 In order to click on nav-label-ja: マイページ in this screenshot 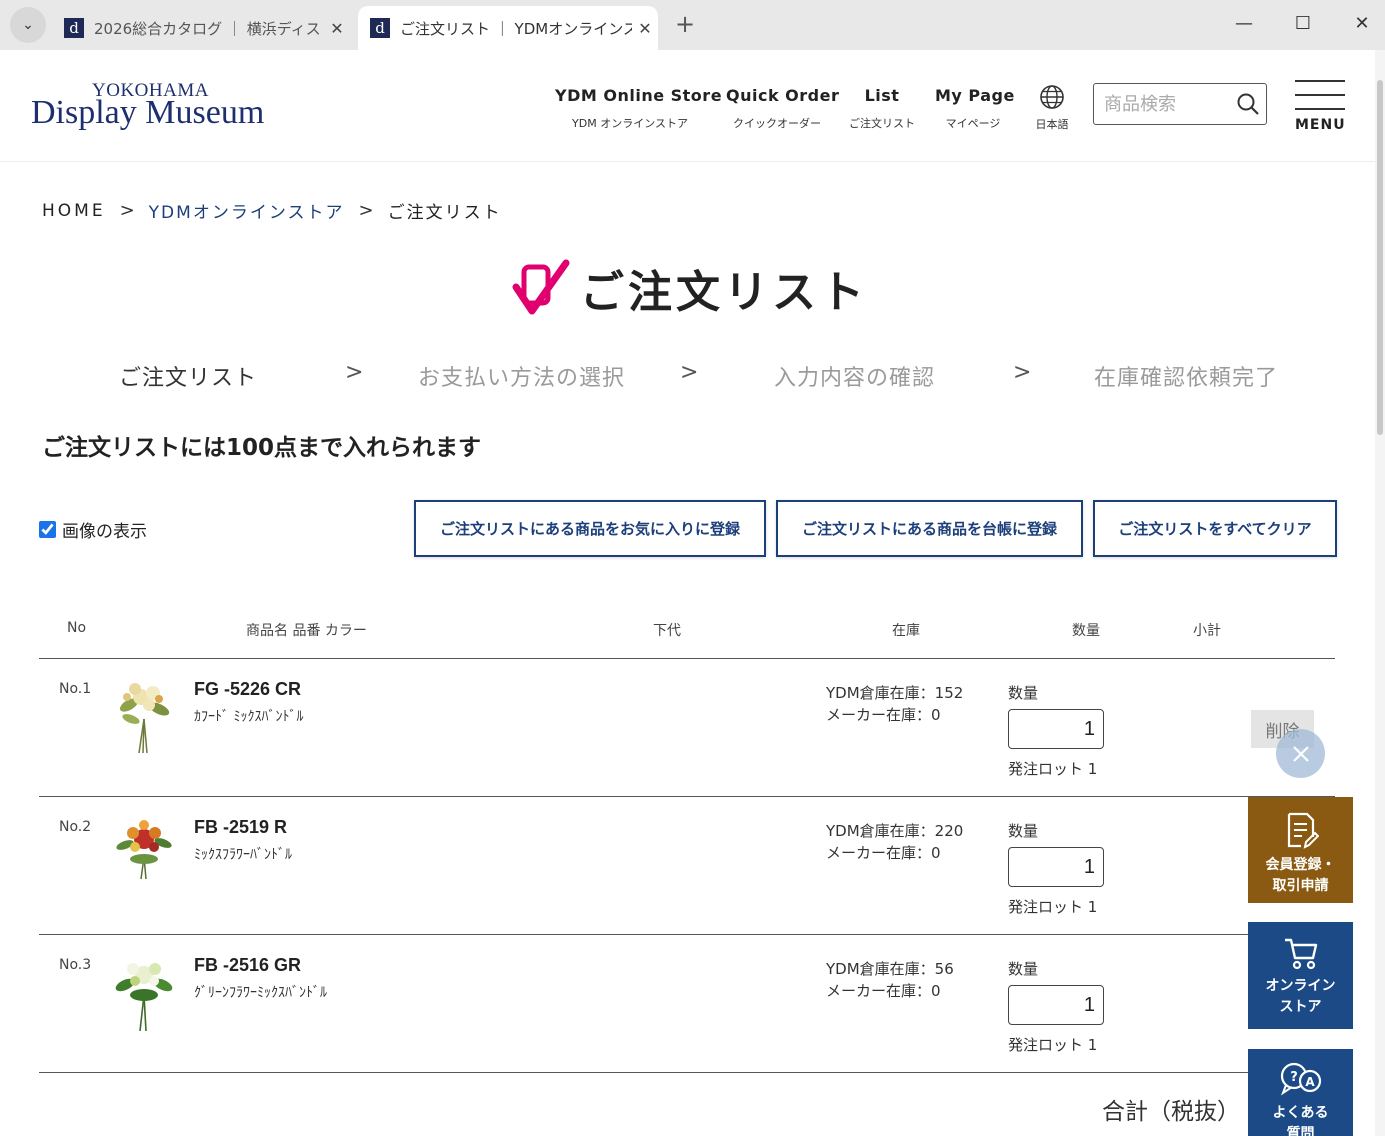, I will do `click(973, 123)`.